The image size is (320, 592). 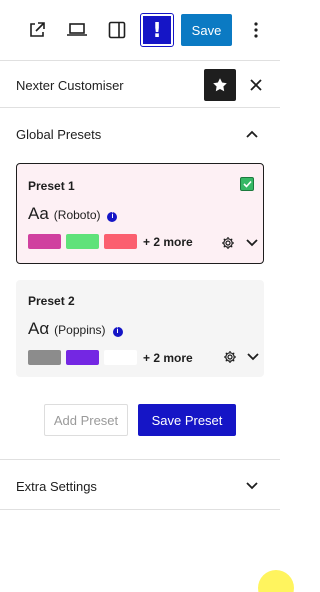 I want to click on star-icon, so click(x=220, y=85).